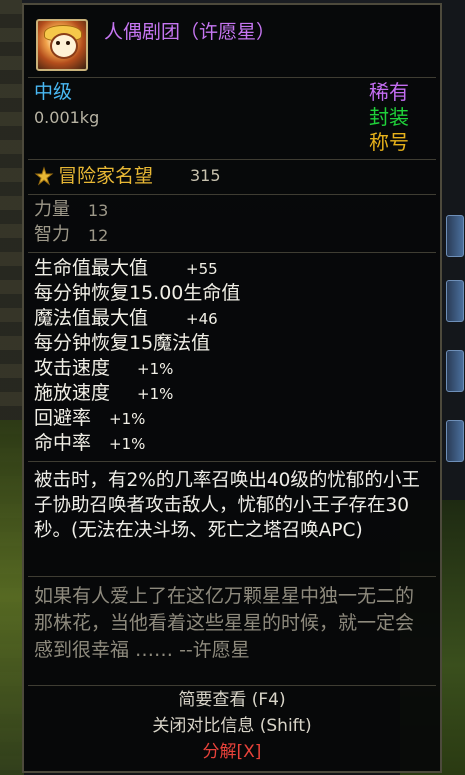 This screenshot has height=775, width=465. What do you see at coordinates (67, 117) in the screenshot?
I see `item-weight: 0.001kg` at bounding box center [67, 117].